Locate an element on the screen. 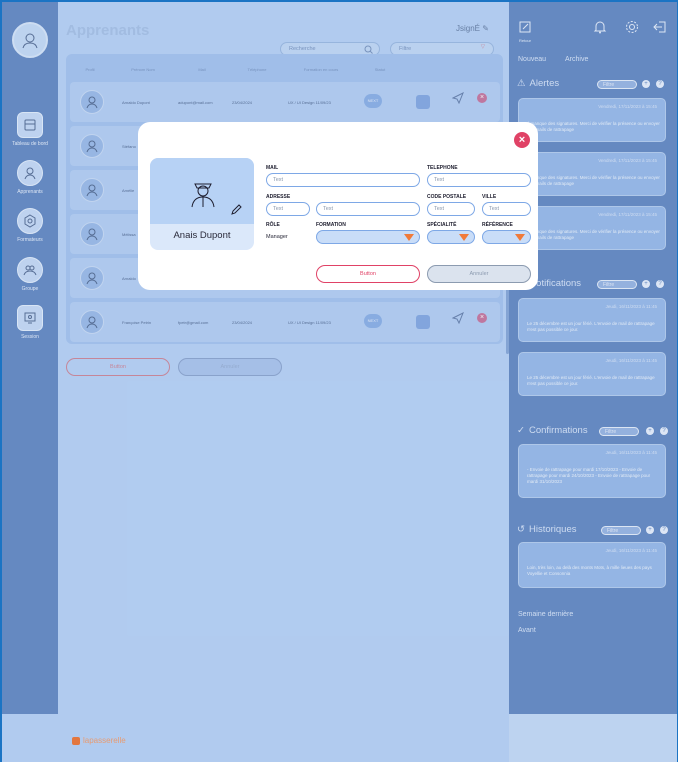 Image resolution: width=678 pixels, height=762 pixels. profile-avatar-area is located at coordinates (202, 191).